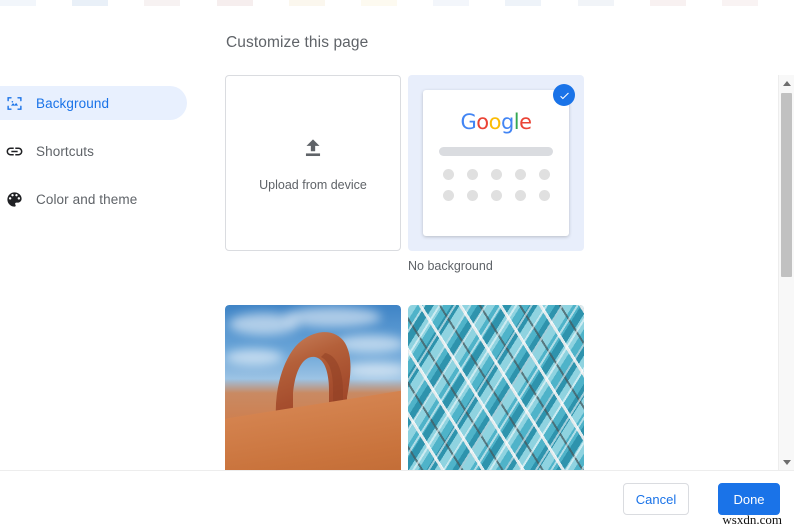 The width and height of the screenshot is (794, 529). I want to click on palette-icon, so click(14, 199).